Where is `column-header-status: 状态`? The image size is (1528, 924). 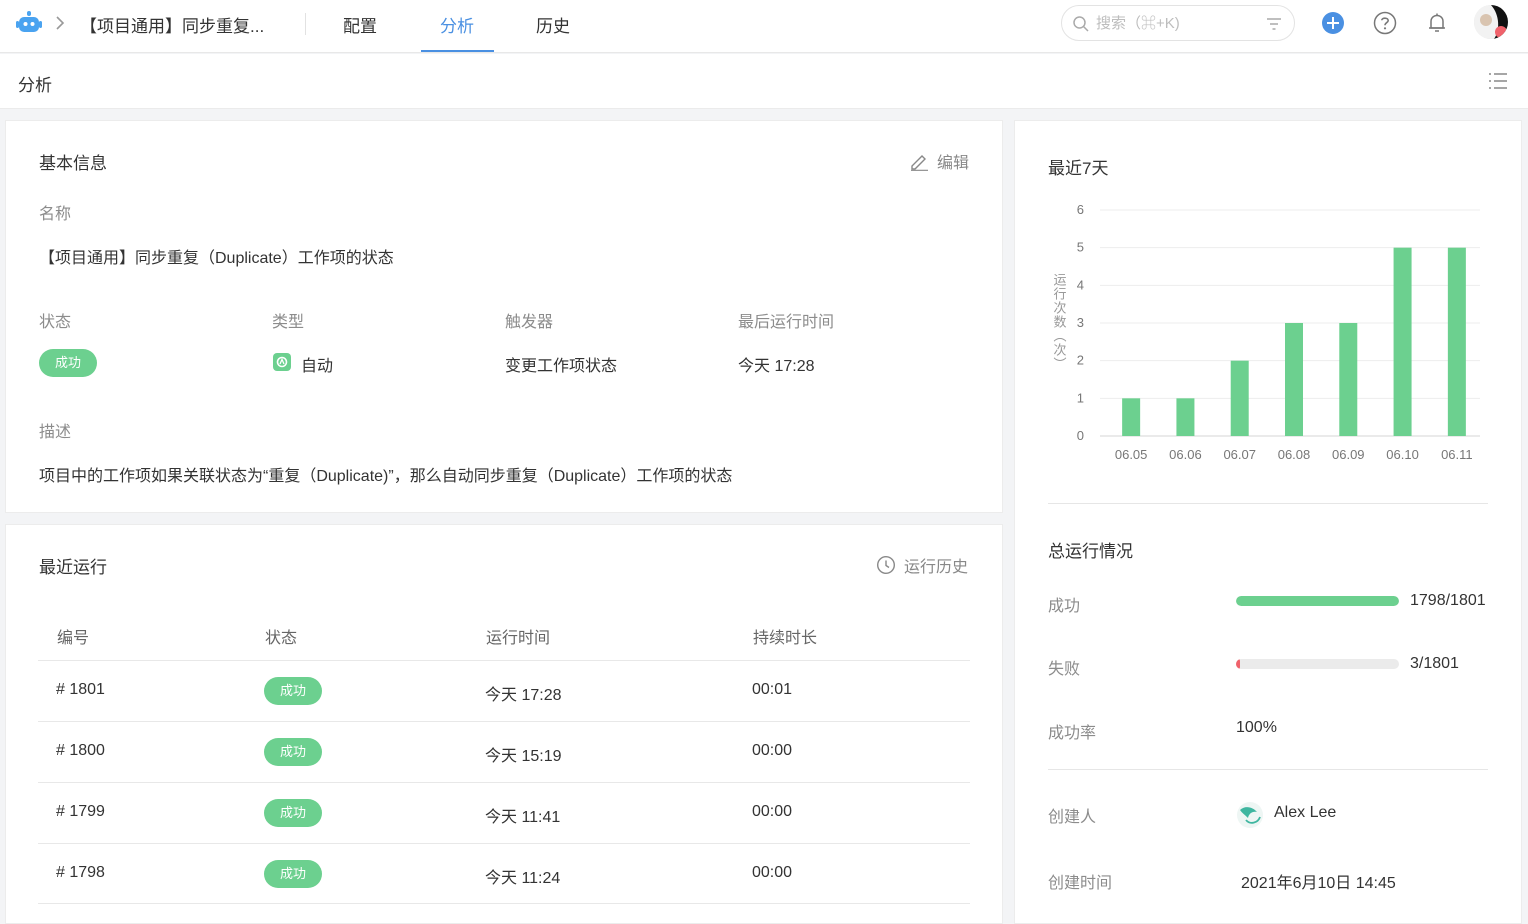 column-header-status: 状态 is located at coordinates (281, 638).